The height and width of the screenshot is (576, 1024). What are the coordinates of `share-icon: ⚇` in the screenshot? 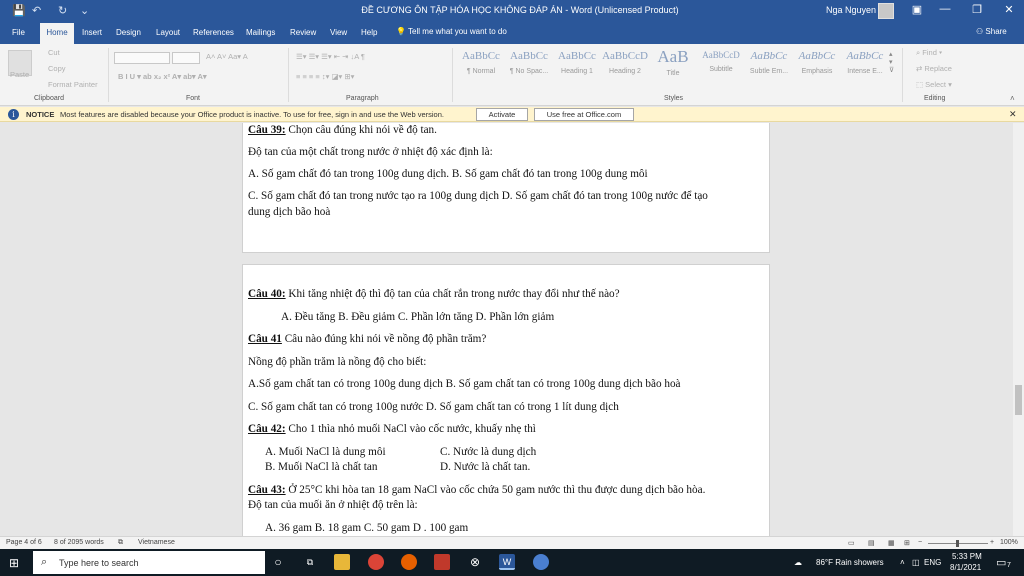 It's located at (981, 31).